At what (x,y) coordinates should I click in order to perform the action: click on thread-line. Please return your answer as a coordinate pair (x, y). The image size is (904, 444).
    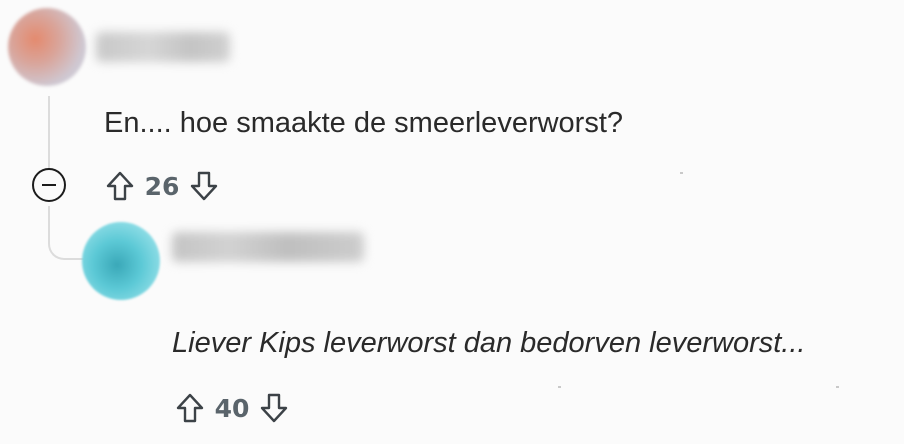
    Looking at the image, I should click on (49, 132).